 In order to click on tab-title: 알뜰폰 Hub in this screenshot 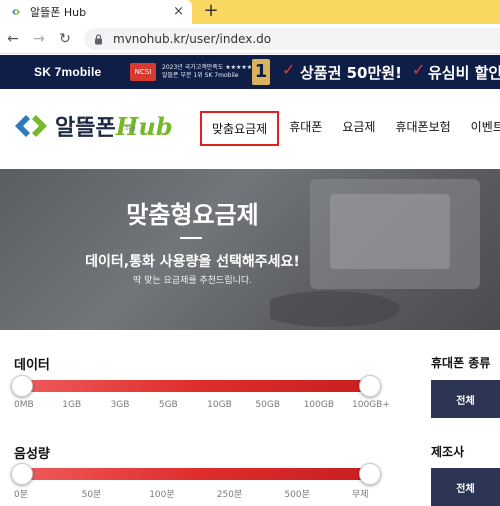, I will do `click(58, 12)`.